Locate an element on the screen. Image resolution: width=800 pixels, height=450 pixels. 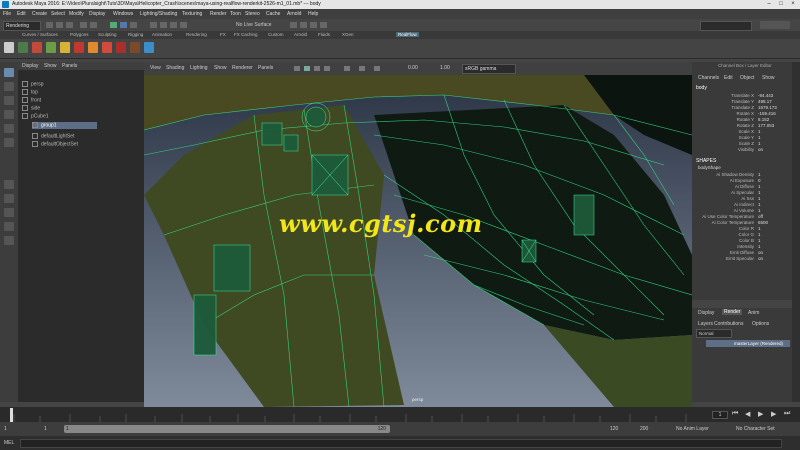
resolution-gate-icon is located at coordinates (377, 68).